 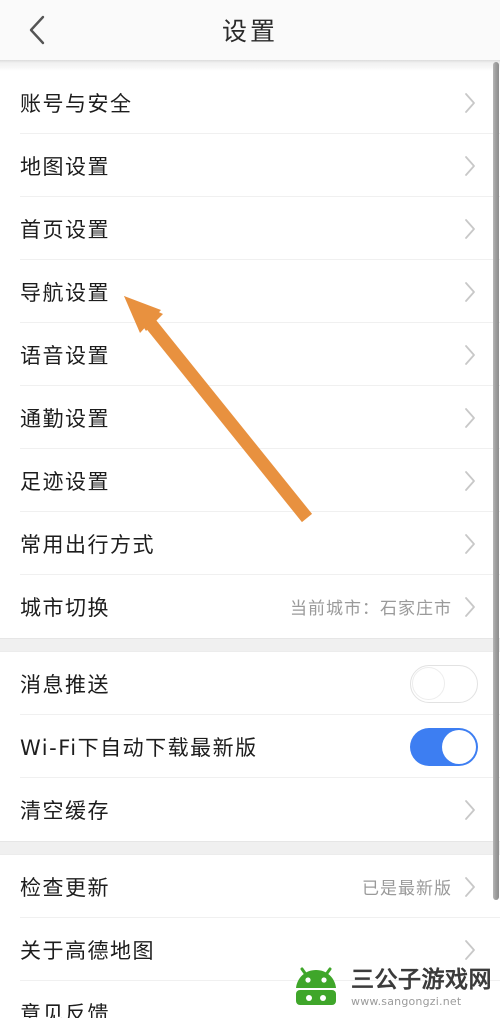 I want to click on row-travel-mode: 常用出行方式, so click(x=250, y=543).